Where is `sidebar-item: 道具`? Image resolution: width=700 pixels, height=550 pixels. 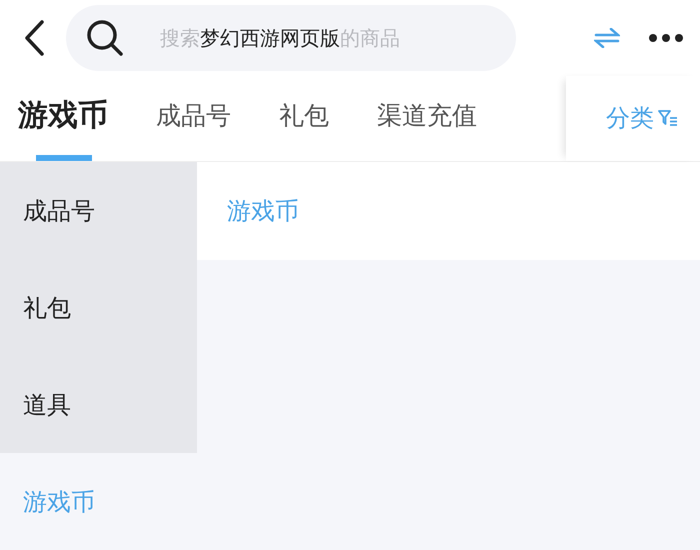 sidebar-item: 道具 is located at coordinates (98, 404).